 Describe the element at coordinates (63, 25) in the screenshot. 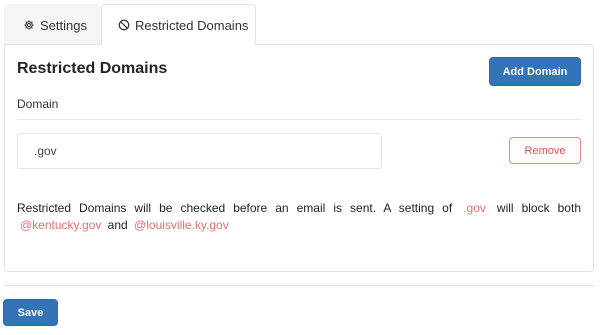

I see `tab-settings-label: Settings` at that location.